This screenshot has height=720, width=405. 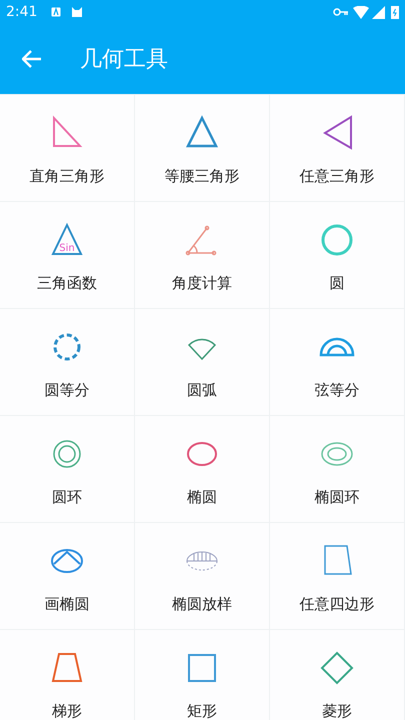 I want to click on tool-tile: 椭圆环, so click(x=337, y=469).